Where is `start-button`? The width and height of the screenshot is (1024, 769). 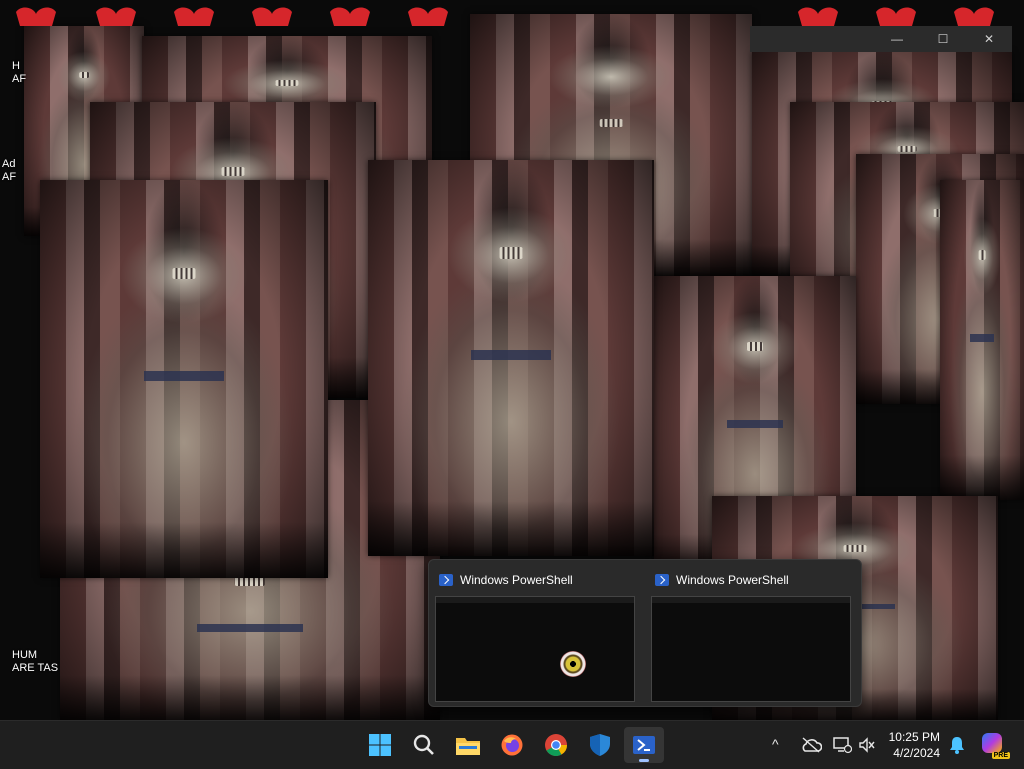 start-button is located at coordinates (380, 745).